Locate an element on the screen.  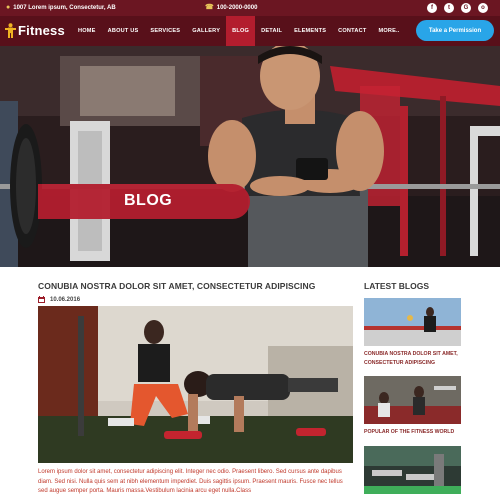
date-text: 10.06.2016 is located at coordinates (65, 299).